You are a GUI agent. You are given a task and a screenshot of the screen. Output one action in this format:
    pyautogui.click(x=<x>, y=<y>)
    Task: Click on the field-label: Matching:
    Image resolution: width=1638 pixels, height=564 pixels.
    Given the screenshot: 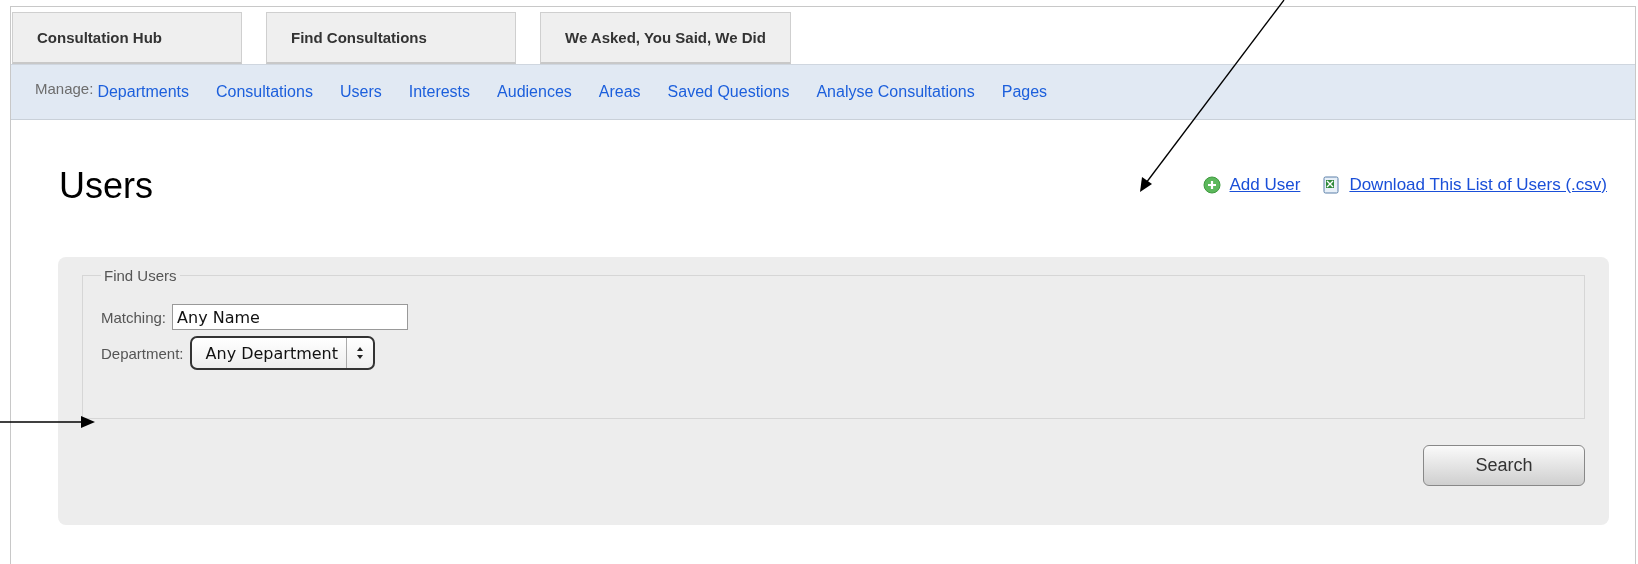 What is the action you would take?
    pyautogui.click(x=134, y=317)
    